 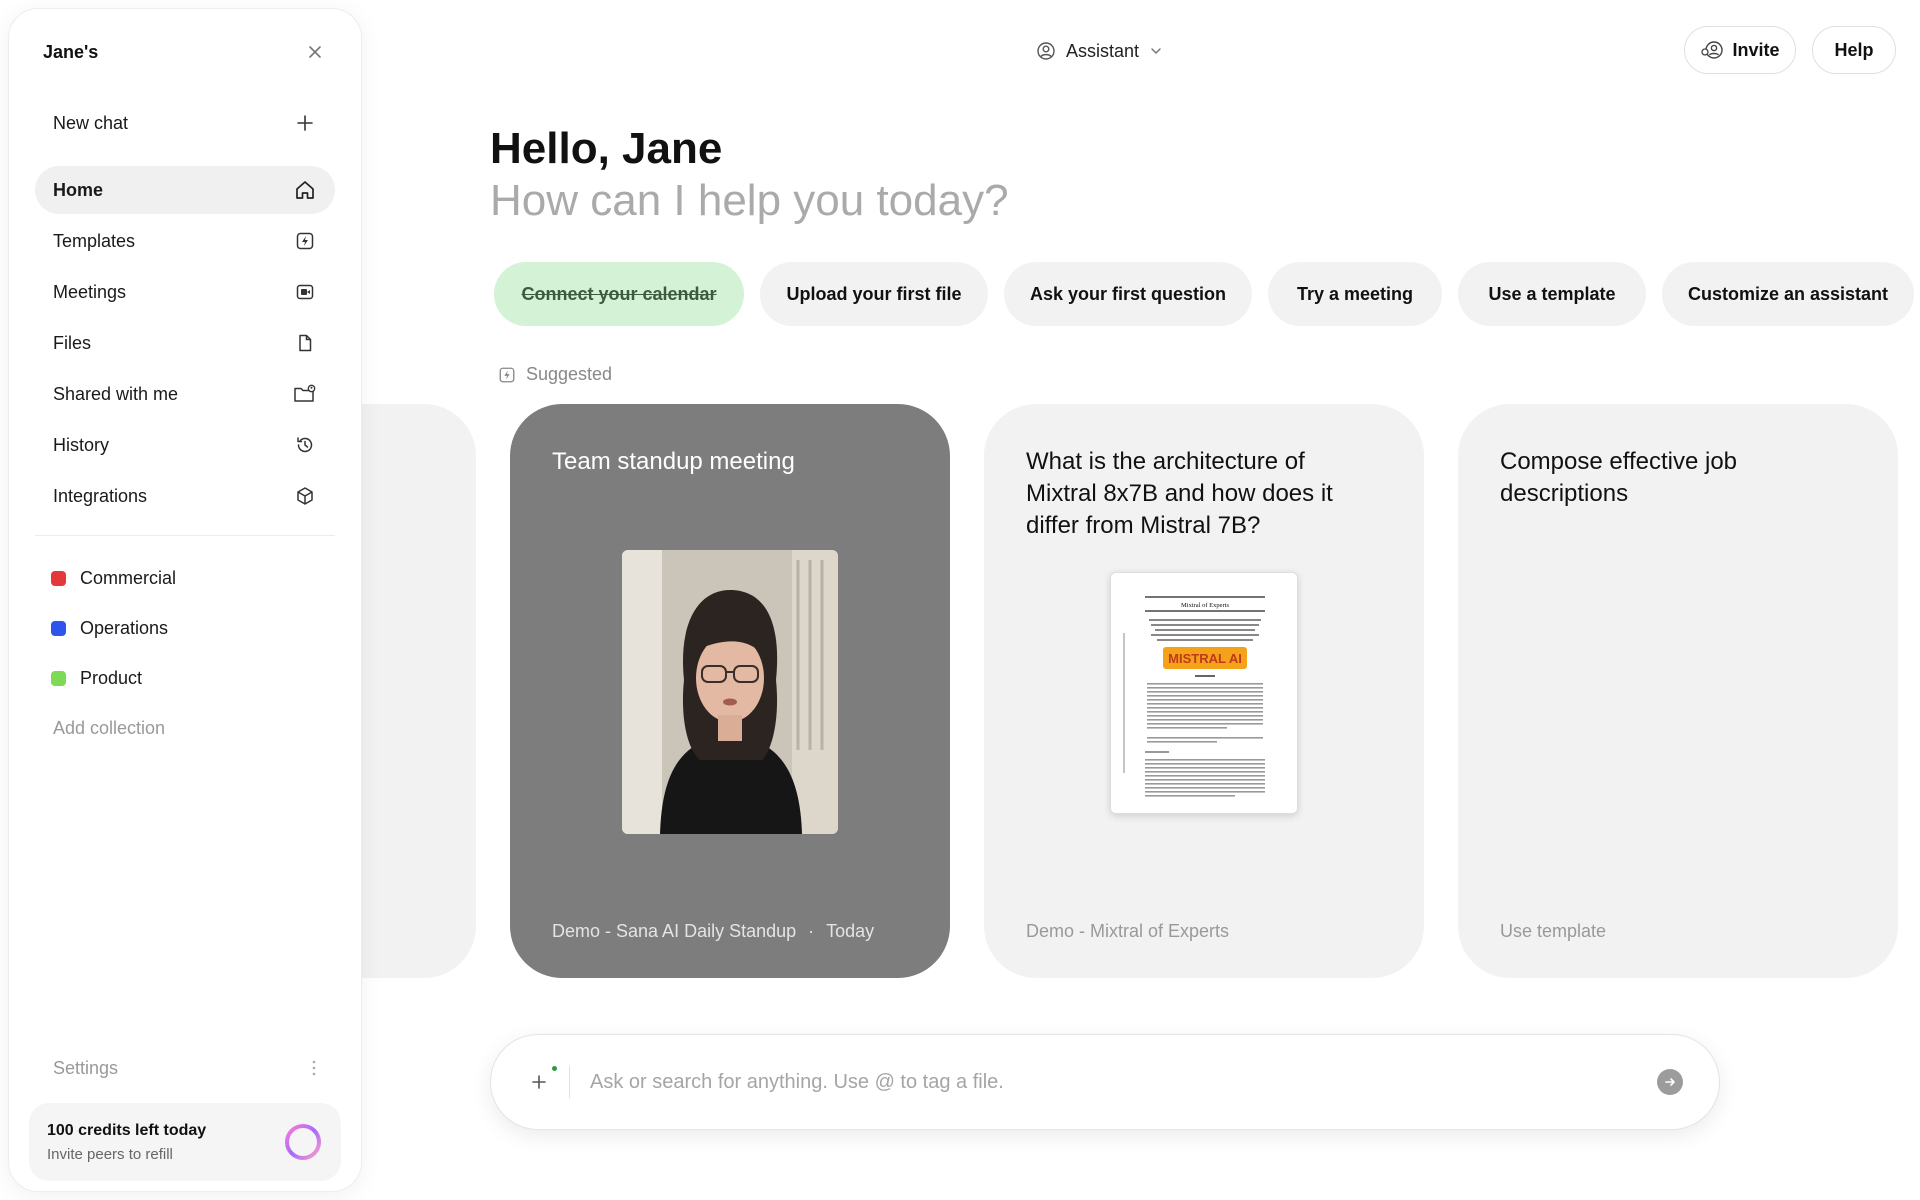 I want to click on greeting-title: Hello, Jane, so click(x=606, y=148).